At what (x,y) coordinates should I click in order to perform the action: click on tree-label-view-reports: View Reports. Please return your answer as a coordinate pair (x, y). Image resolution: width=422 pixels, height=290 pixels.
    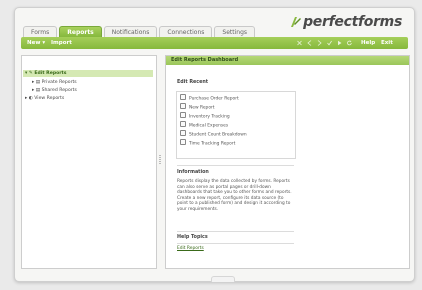
    Looking at the image, I should click on (49, 98).